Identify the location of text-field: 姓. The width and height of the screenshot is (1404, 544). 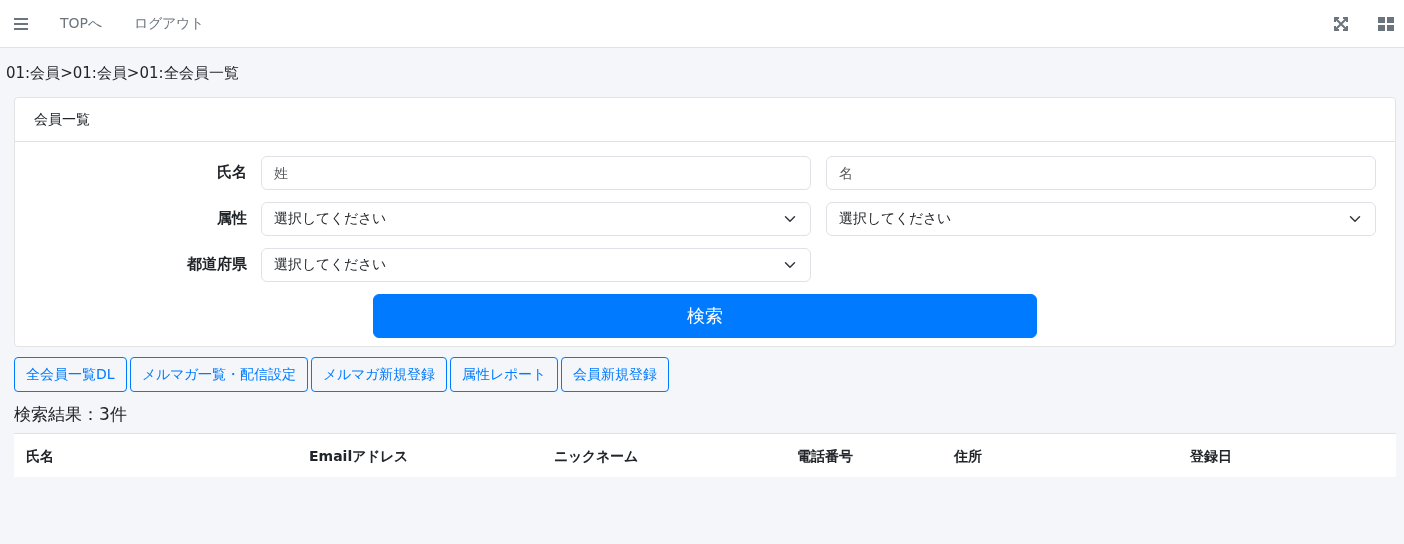
(536, 172).